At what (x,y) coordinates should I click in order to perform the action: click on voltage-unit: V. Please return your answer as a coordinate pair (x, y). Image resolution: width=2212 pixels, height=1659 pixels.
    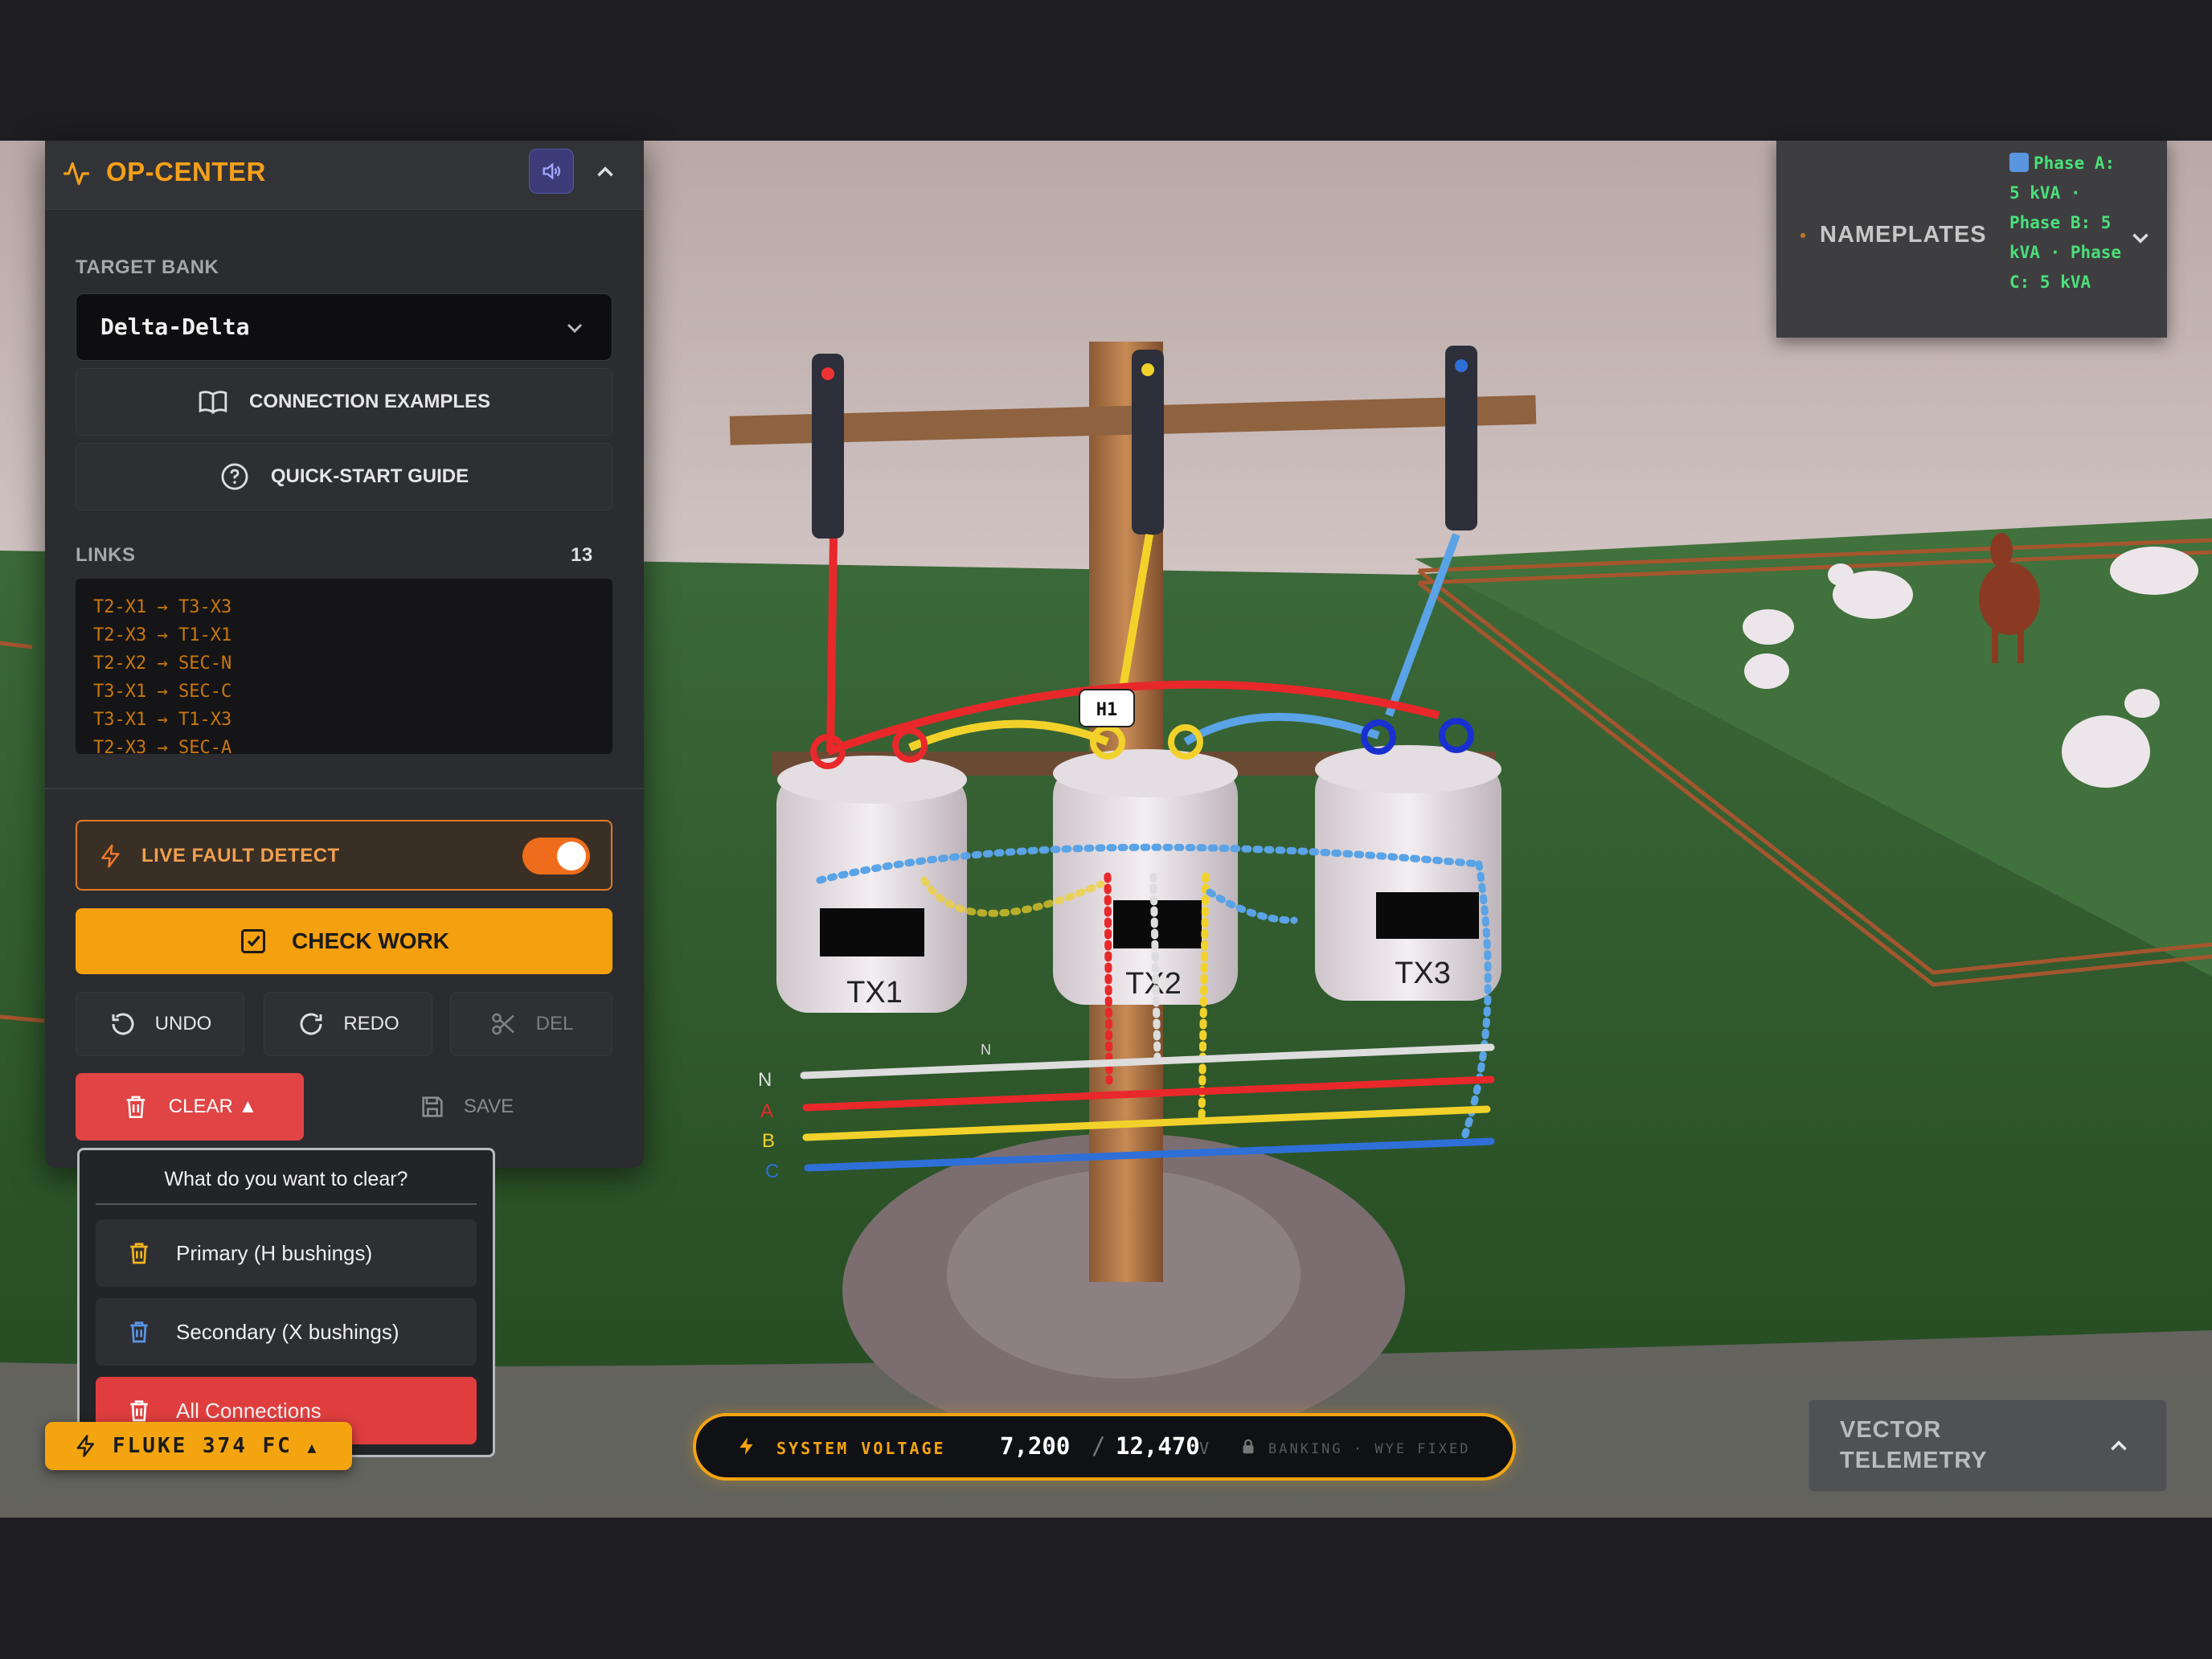
    Looking at the image, I should click on (1204, 1448).